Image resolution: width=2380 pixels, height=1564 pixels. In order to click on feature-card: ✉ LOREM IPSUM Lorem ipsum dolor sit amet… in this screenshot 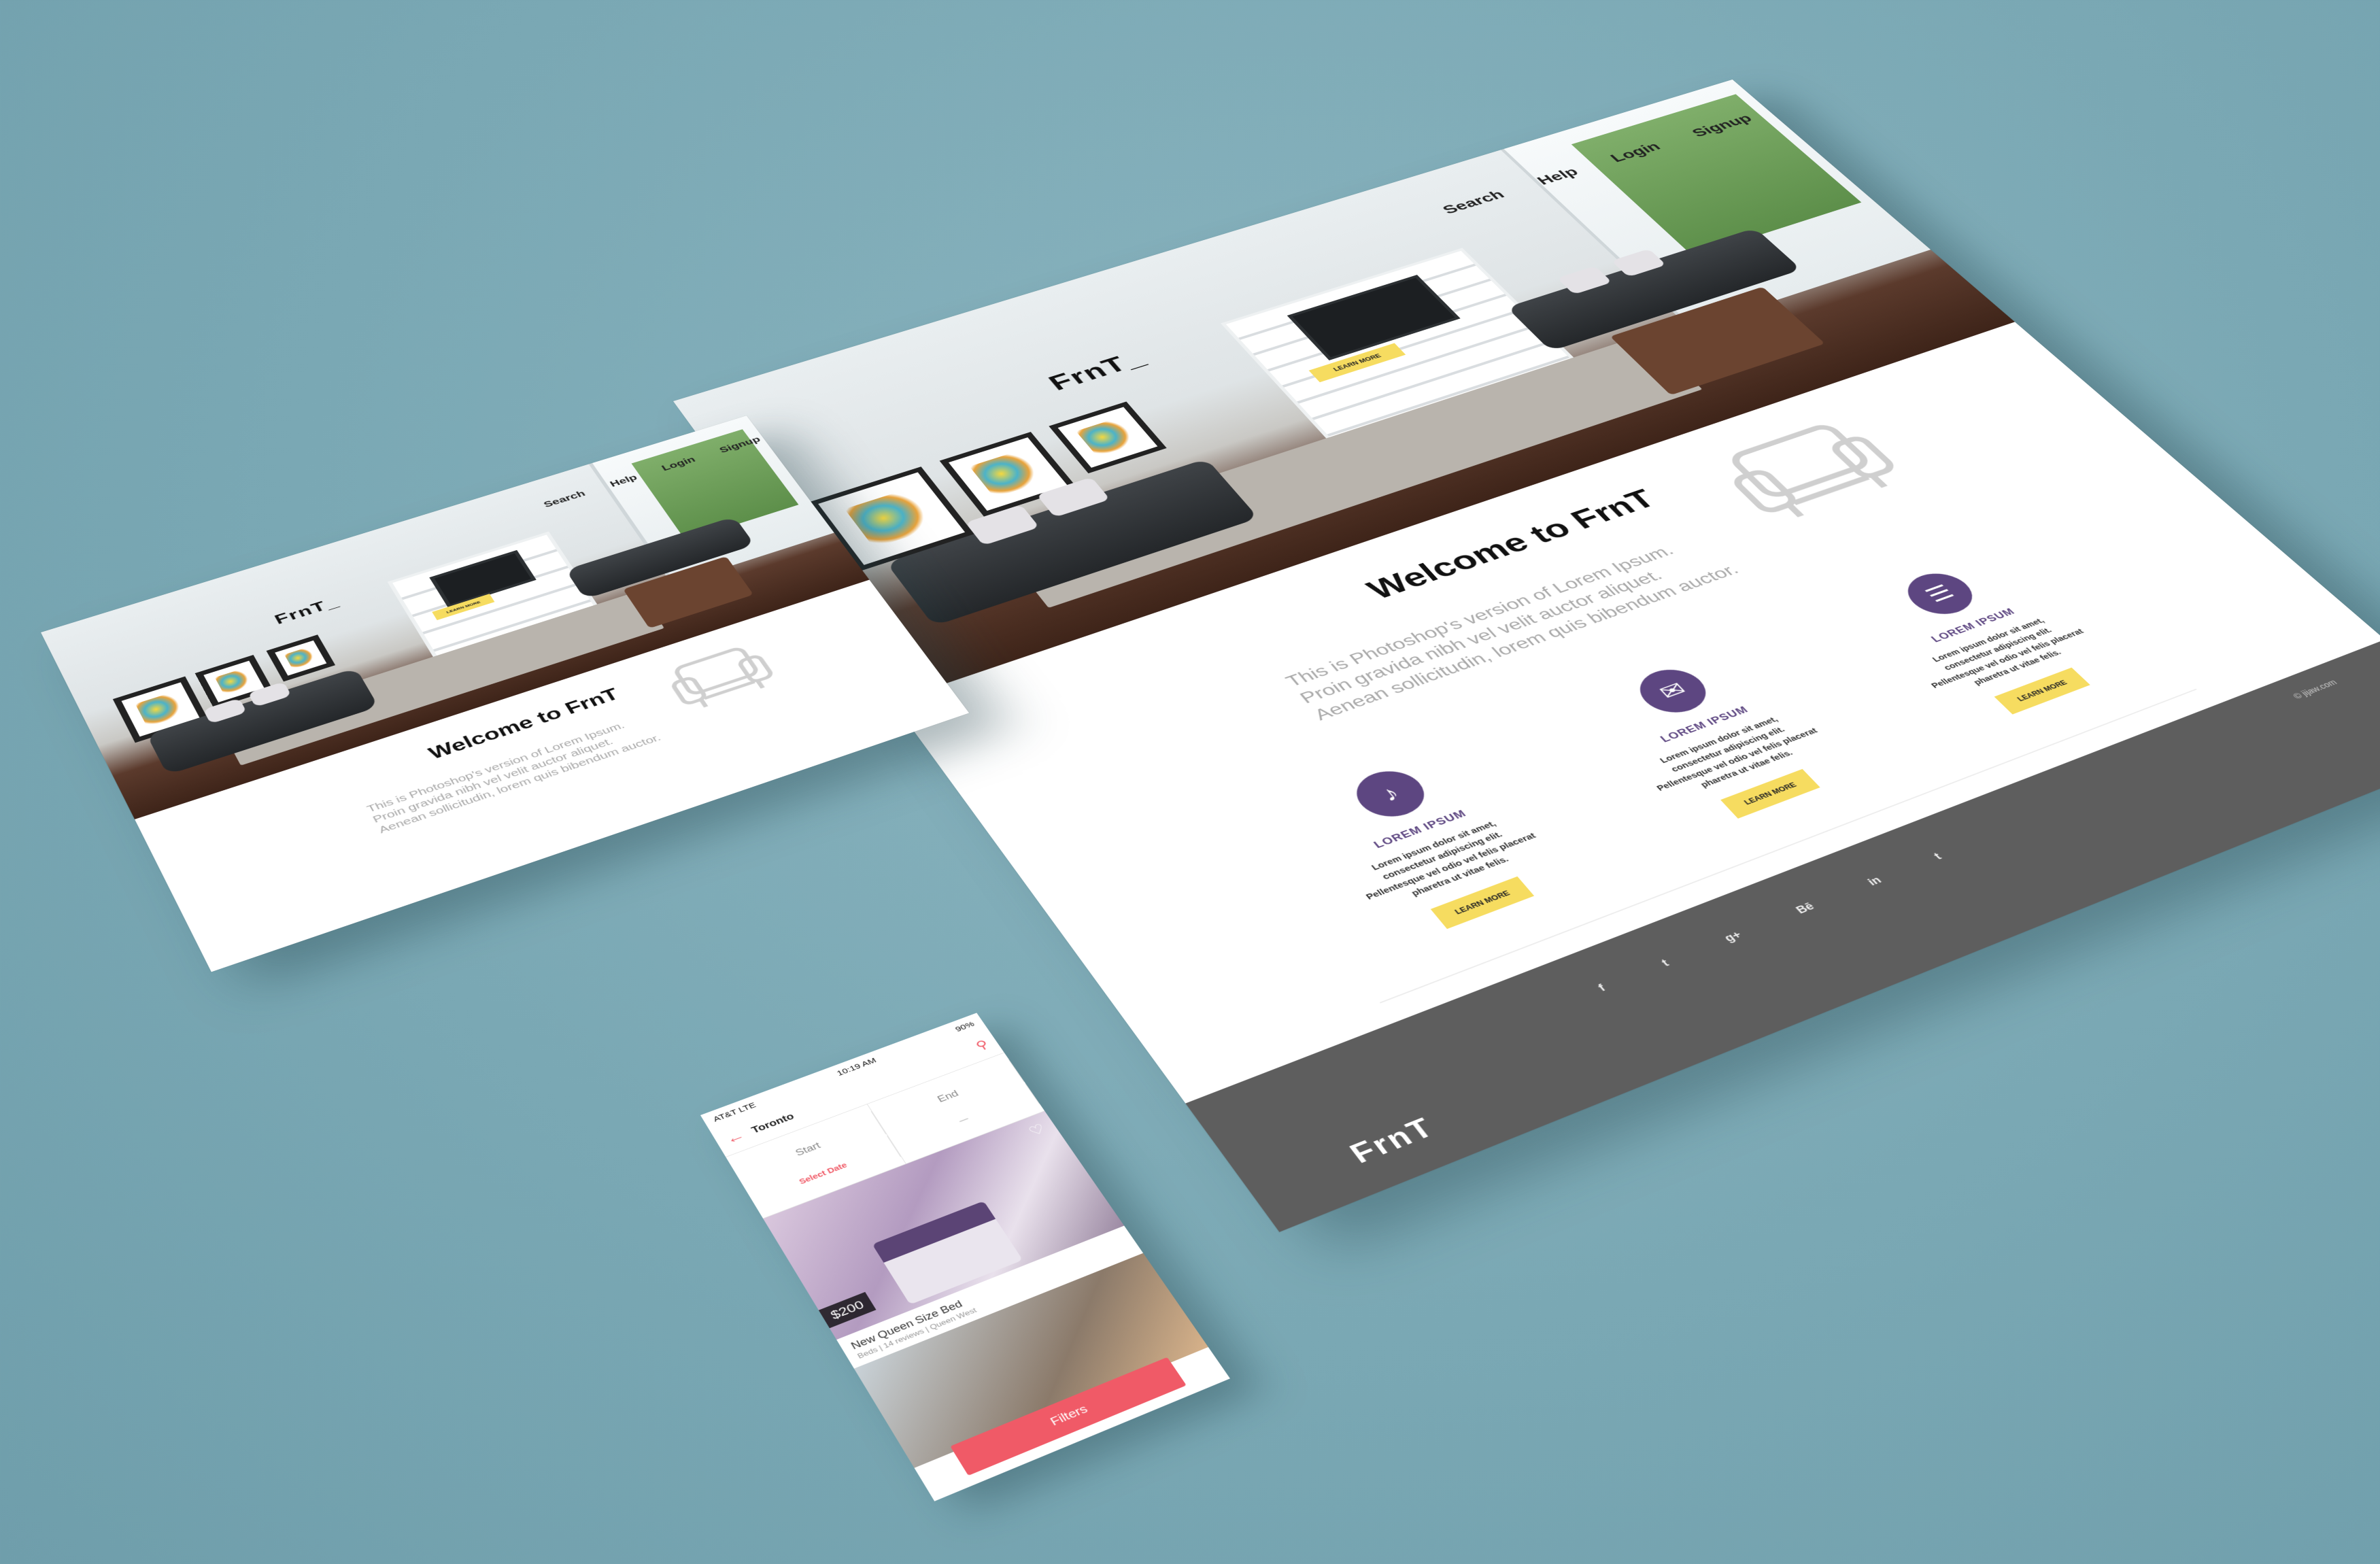, I will do `click(1718, 739)`.